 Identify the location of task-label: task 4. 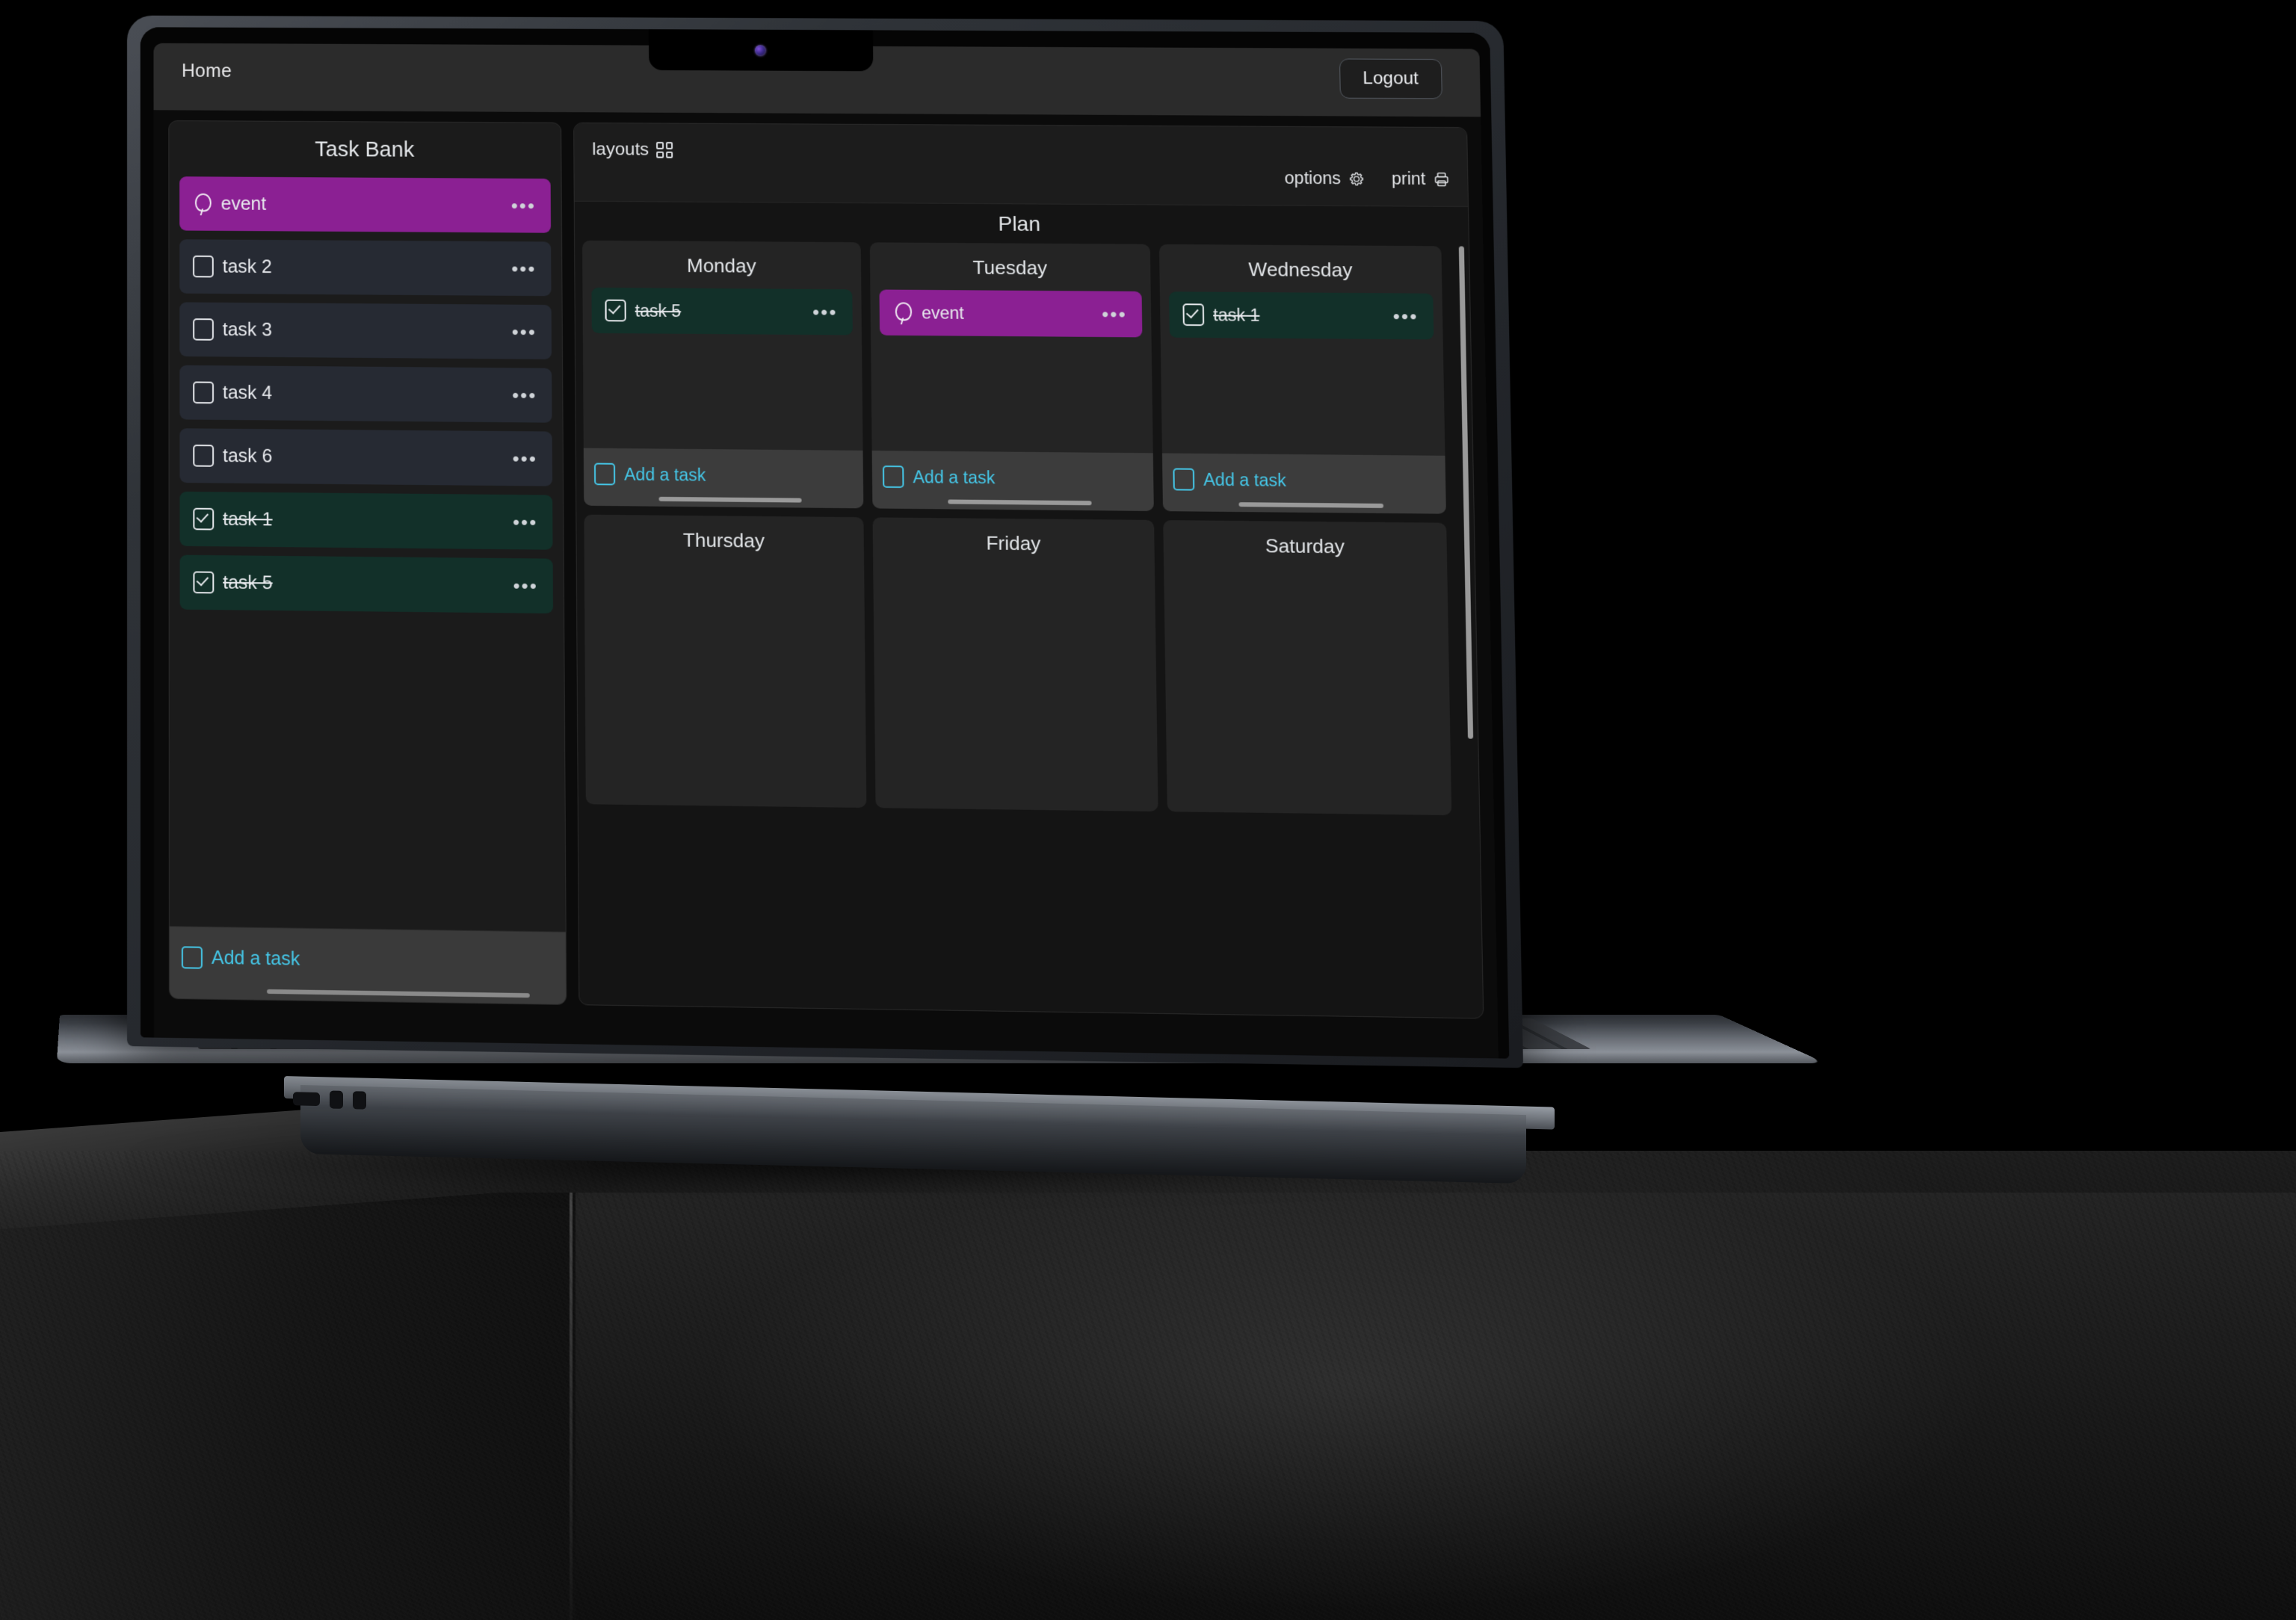
(248, 393).